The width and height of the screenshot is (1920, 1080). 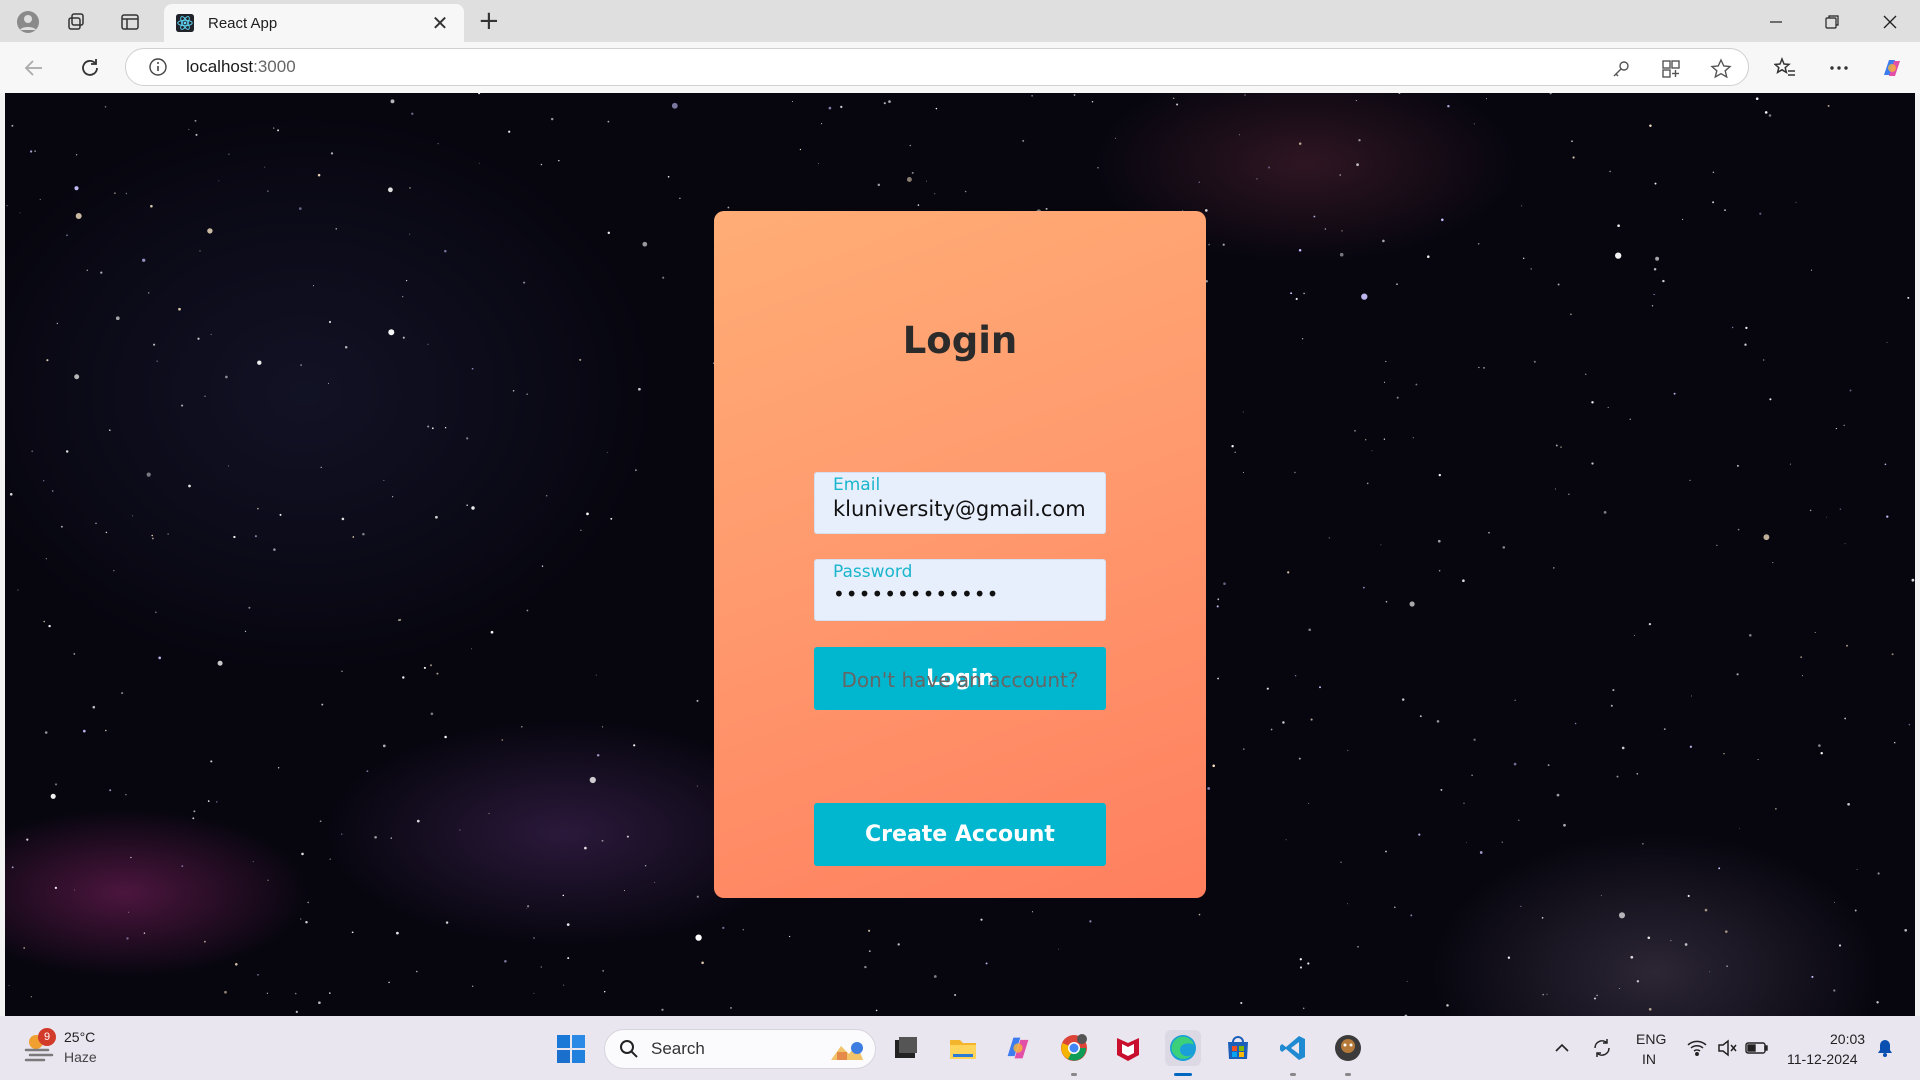 I want to click on email-field: Email, so click(x=960, y=503).